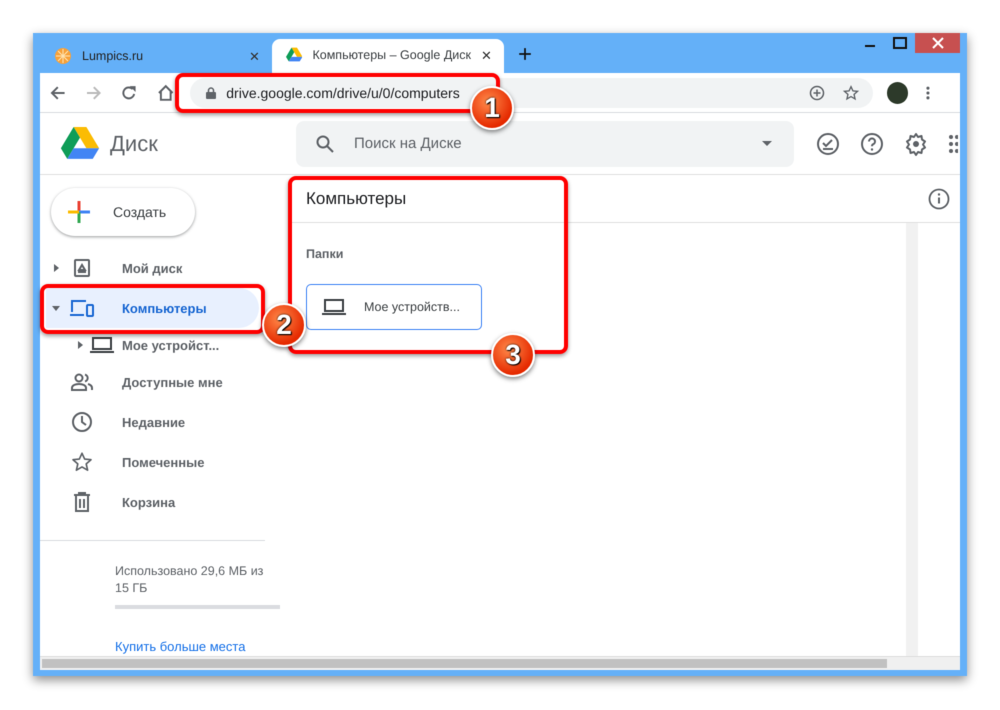 Image resolution: width=1000 pixels, height=710 pixels. I want to click on home-icon, so click(165, 93).